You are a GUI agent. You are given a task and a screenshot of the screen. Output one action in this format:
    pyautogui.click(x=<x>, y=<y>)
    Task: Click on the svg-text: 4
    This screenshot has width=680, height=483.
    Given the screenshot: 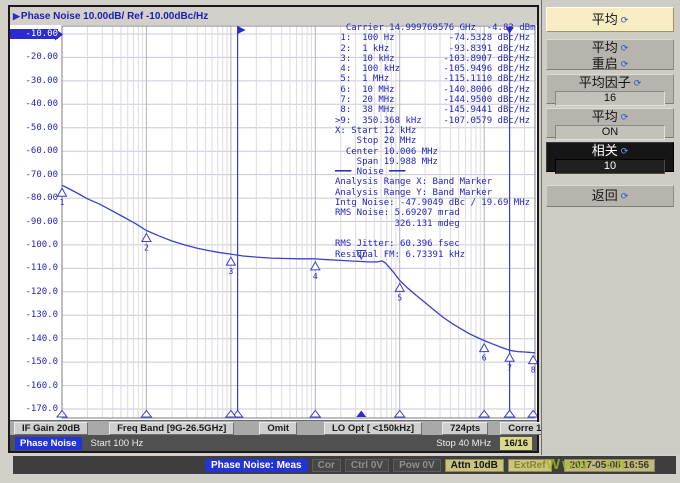 What is the action you would take?
    pyautogui.click(x=315, y=276)
    